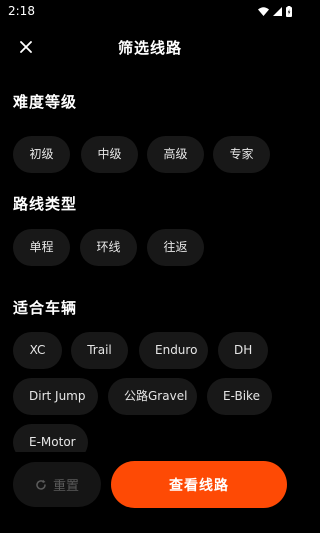 The width and height of the screenshot is (320, 533). I want to click on chip-vehicle-enduro: Enduro, so click(173, 350).